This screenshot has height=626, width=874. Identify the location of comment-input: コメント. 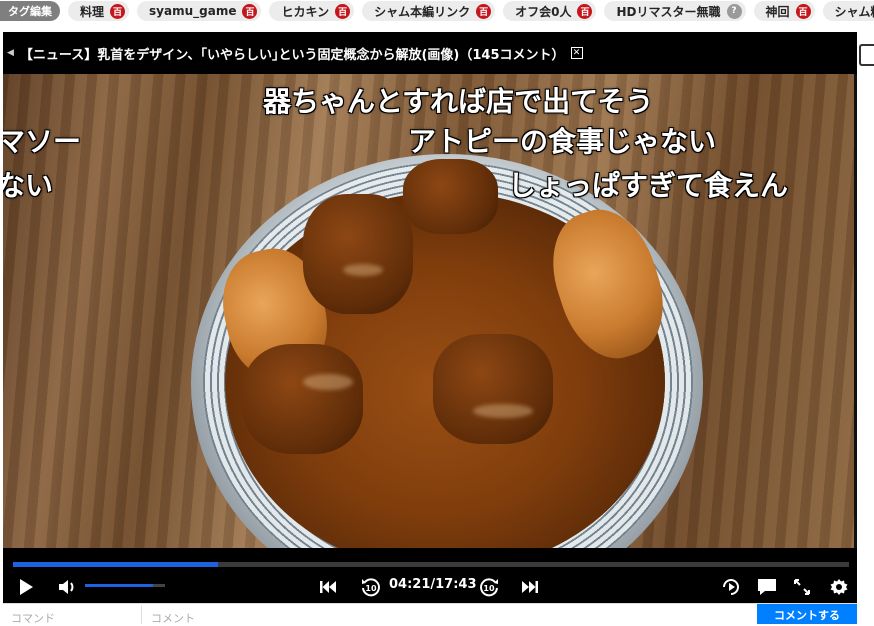
(173, 618).